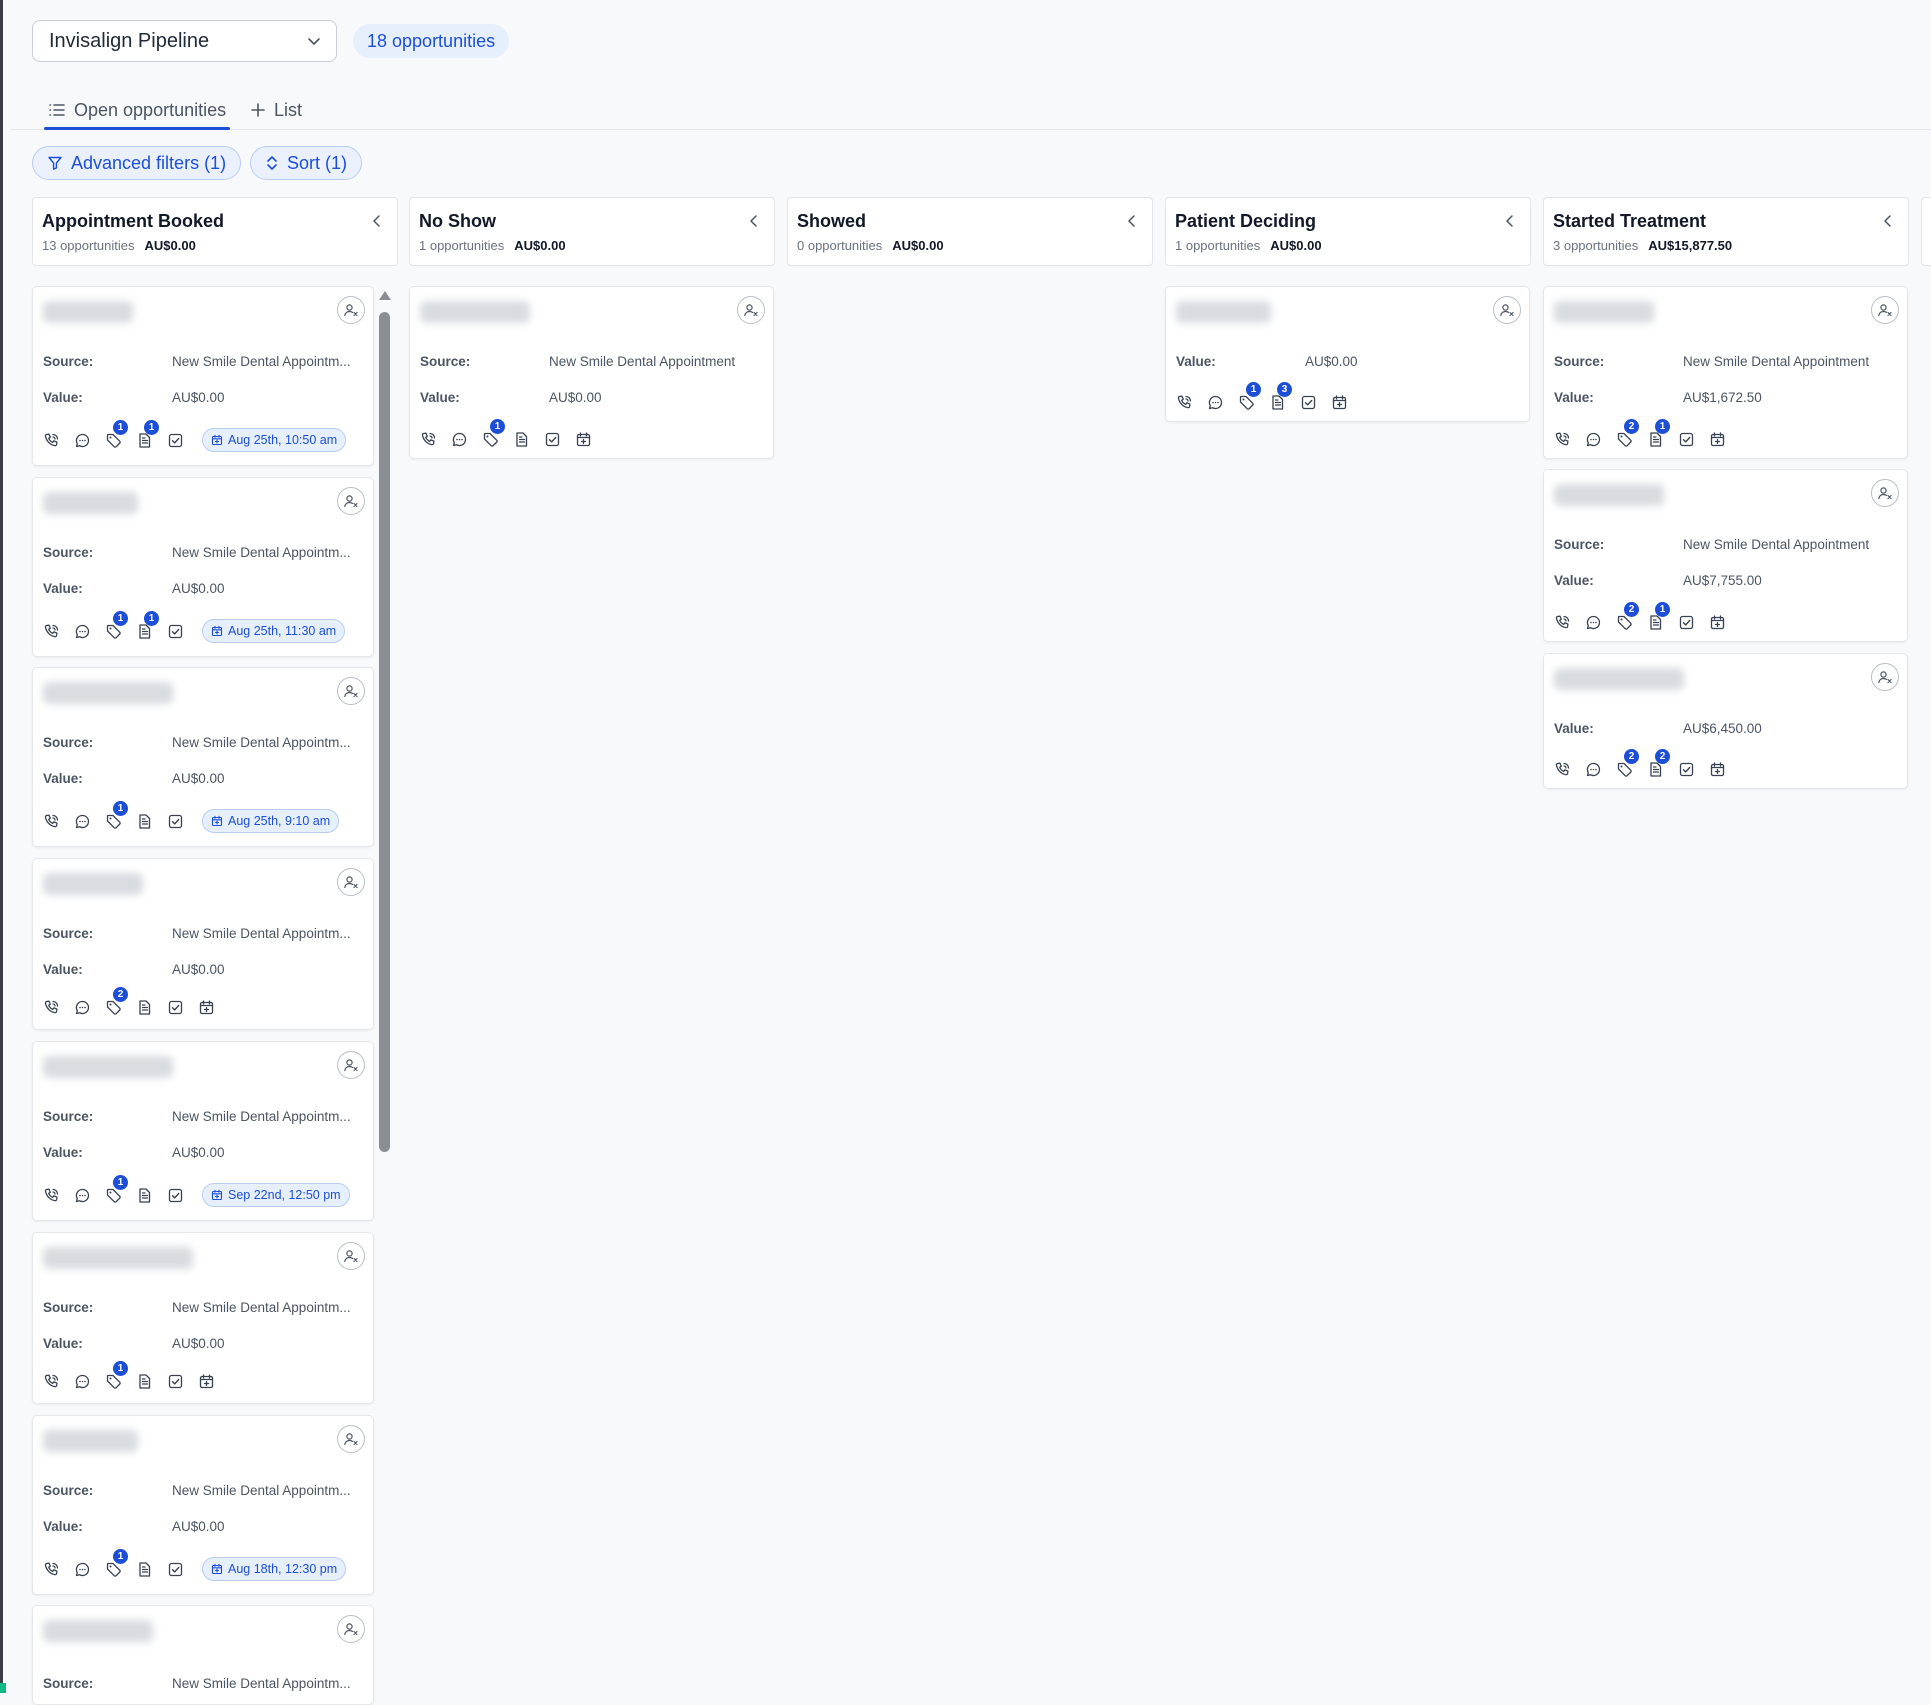 The image size is (1931, 1705). I want to click on appointment-badge: Sep 22nd, 12:50 pm, so click(276, 1195).